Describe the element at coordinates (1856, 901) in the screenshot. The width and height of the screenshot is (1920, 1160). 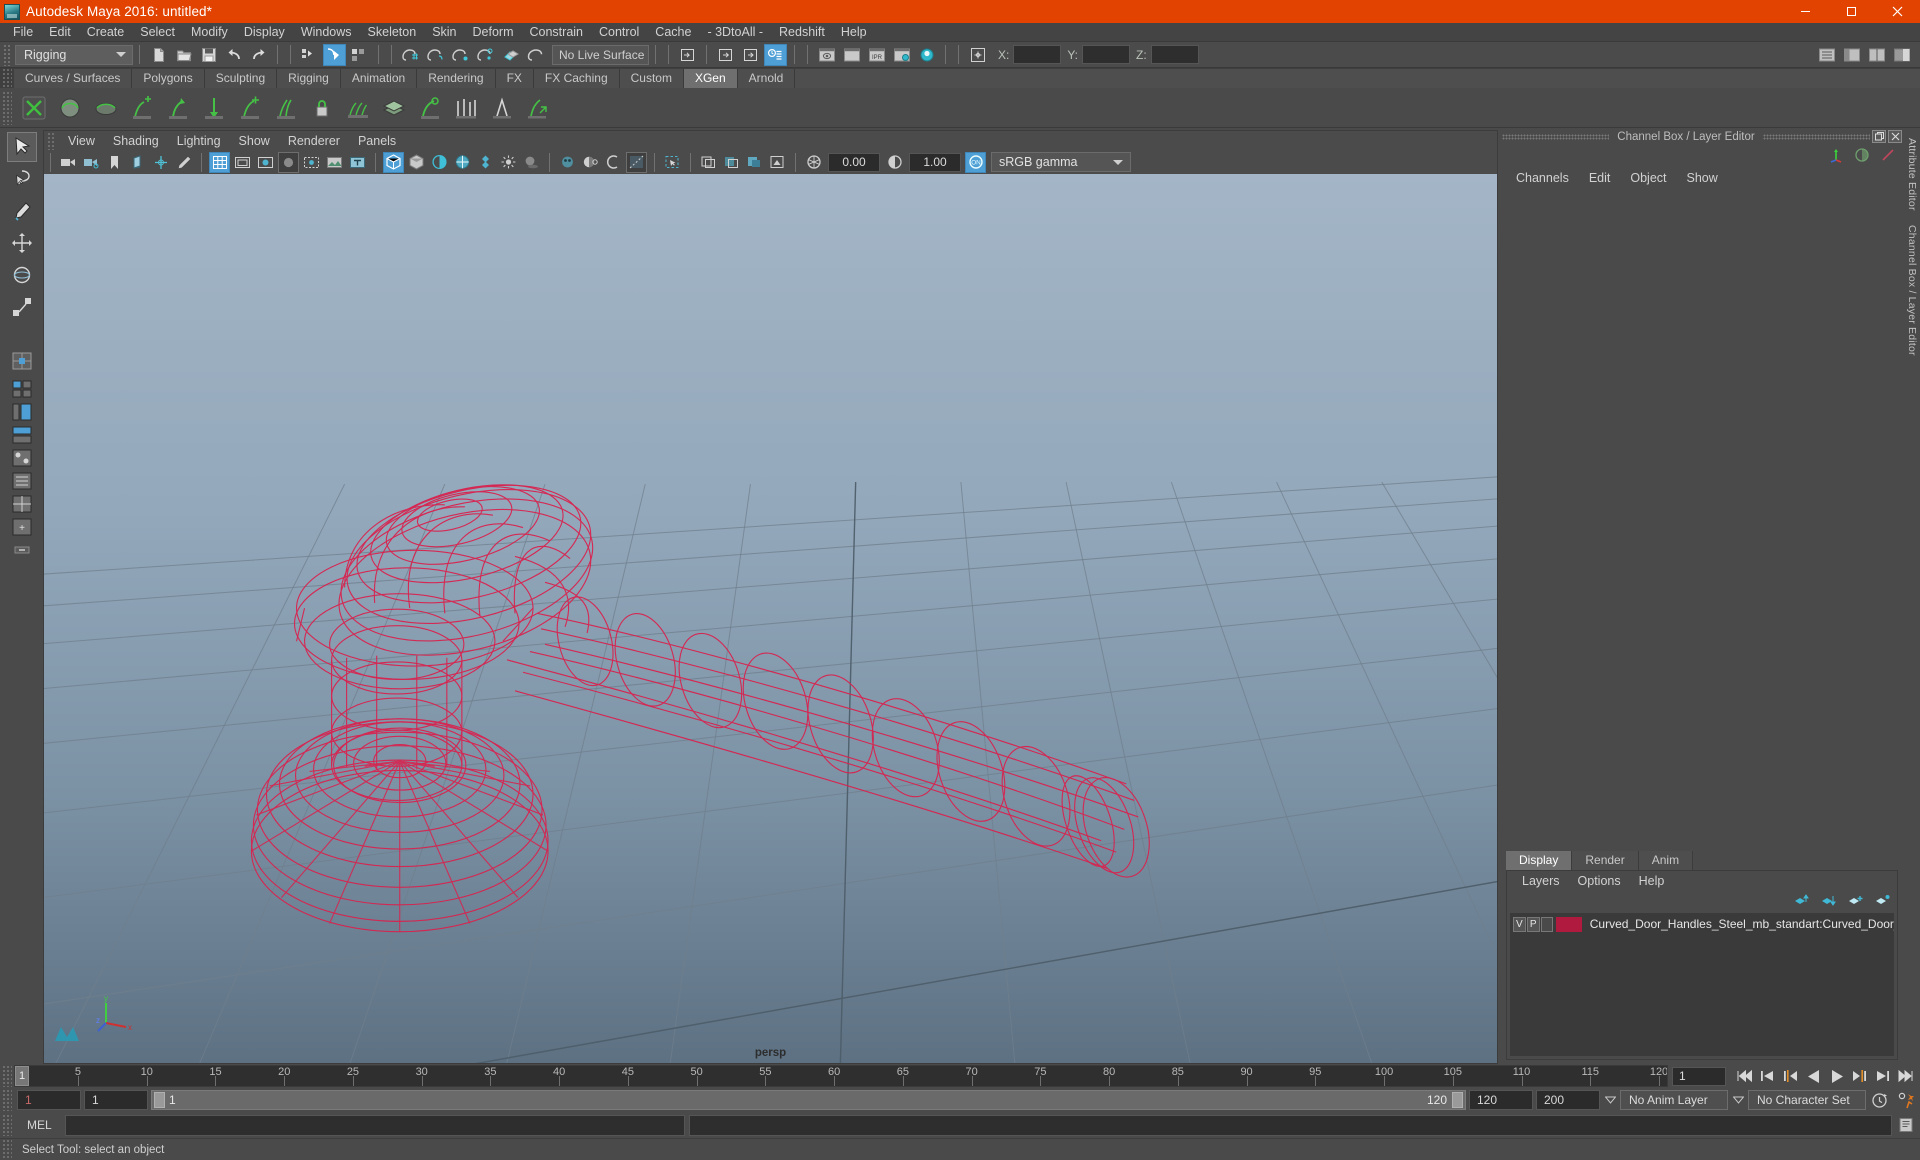
I see `new-layer-icon` at that location.